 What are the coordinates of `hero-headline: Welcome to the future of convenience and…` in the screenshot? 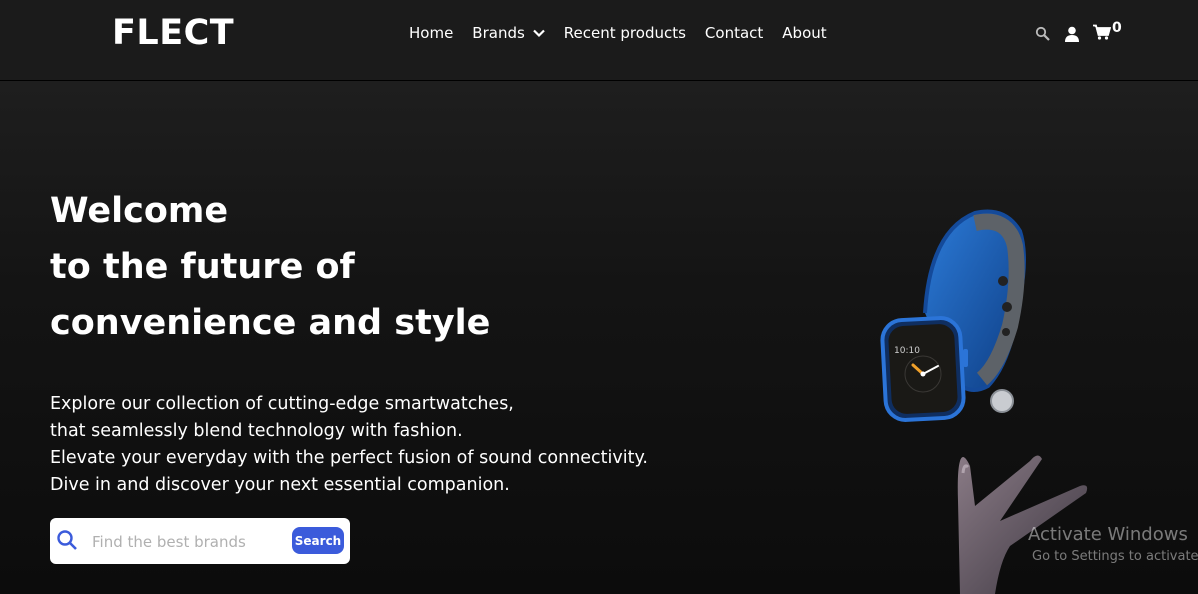 It's located at (270, 267).